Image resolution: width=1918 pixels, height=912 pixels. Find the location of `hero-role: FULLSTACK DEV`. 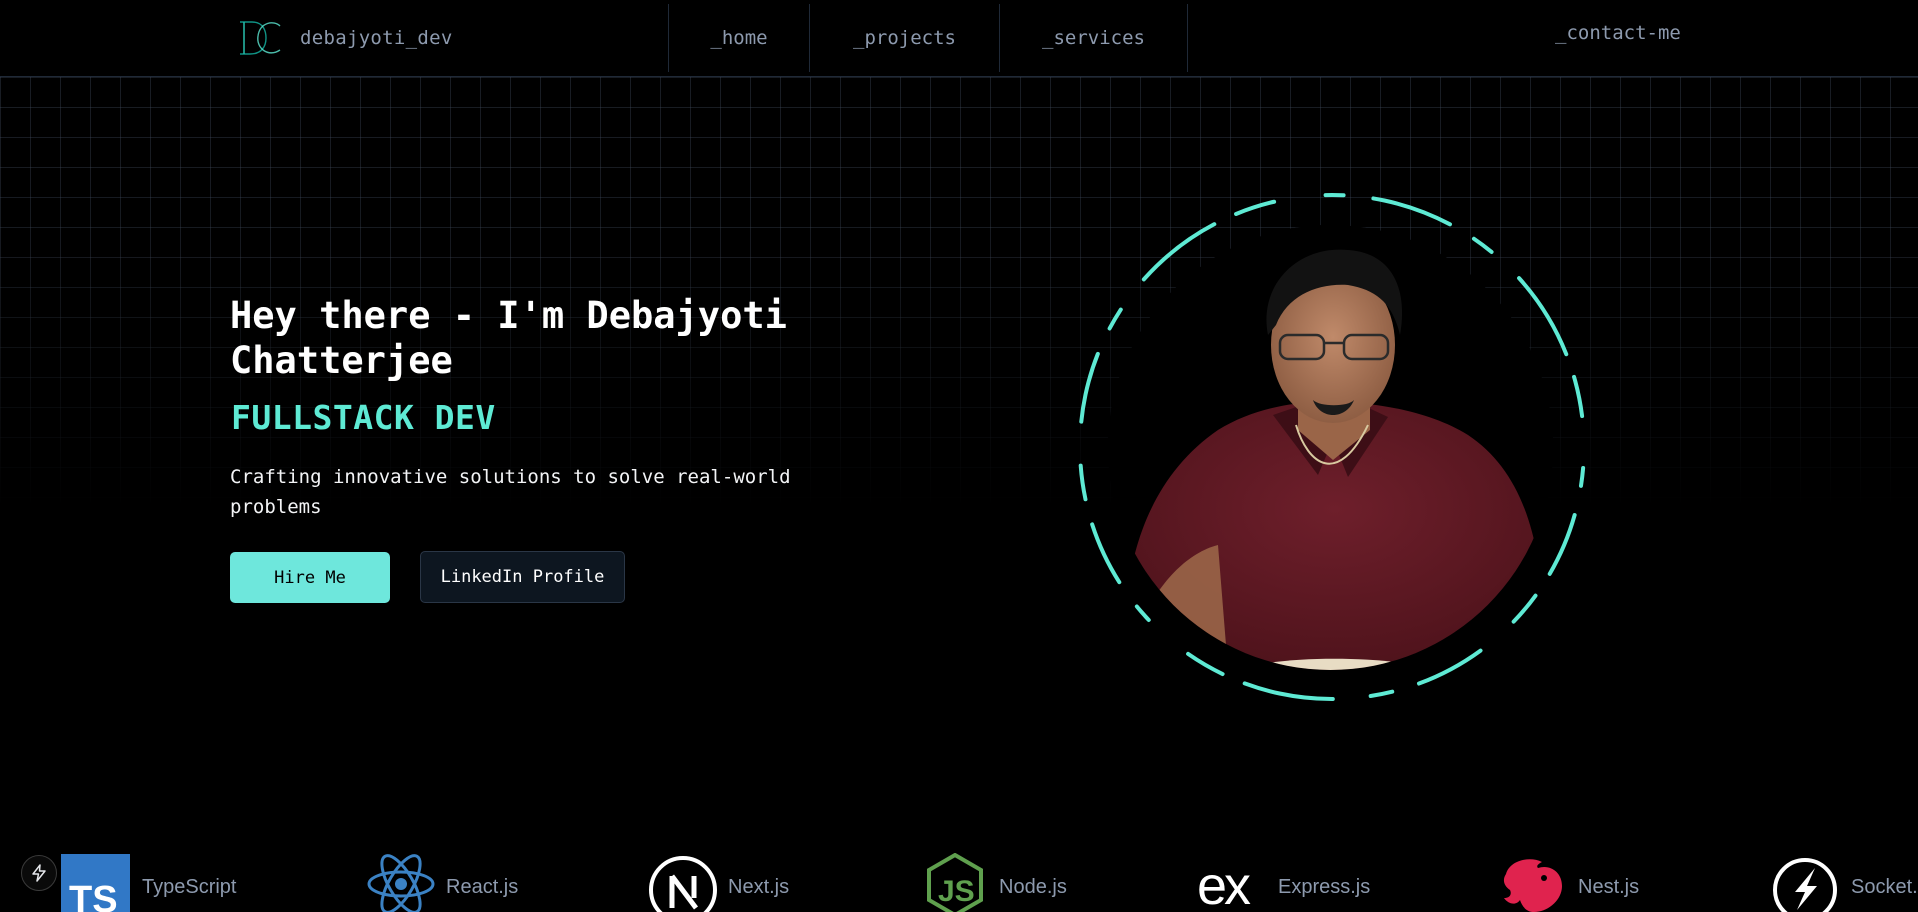

hero-role: FULLSTACK DEV is located at coordinates (363, 417).